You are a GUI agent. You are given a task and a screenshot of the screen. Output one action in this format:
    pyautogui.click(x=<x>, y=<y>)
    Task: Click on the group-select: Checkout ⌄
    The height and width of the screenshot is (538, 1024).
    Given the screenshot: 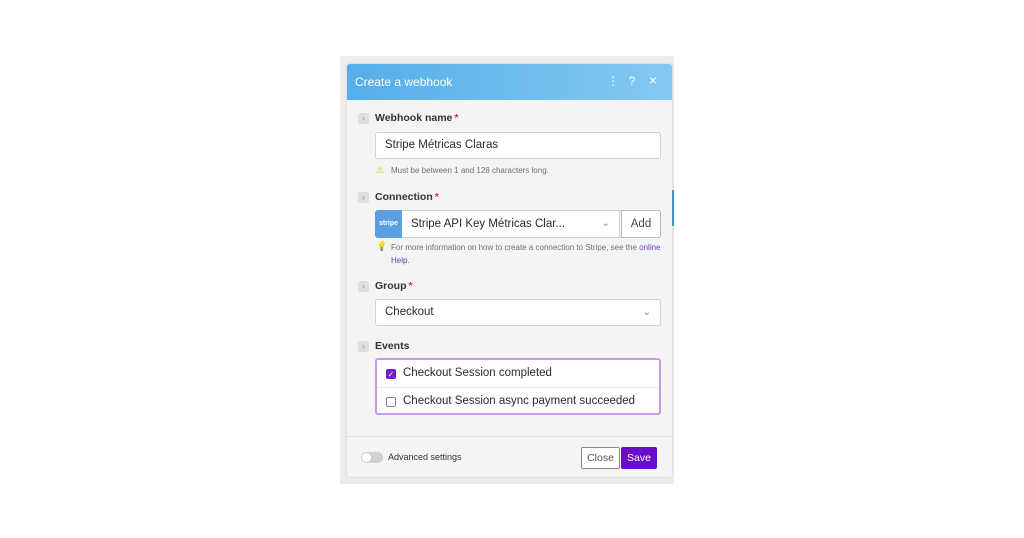 What is the action you would take?
    pyautogui.click(x=518, y=312)
    